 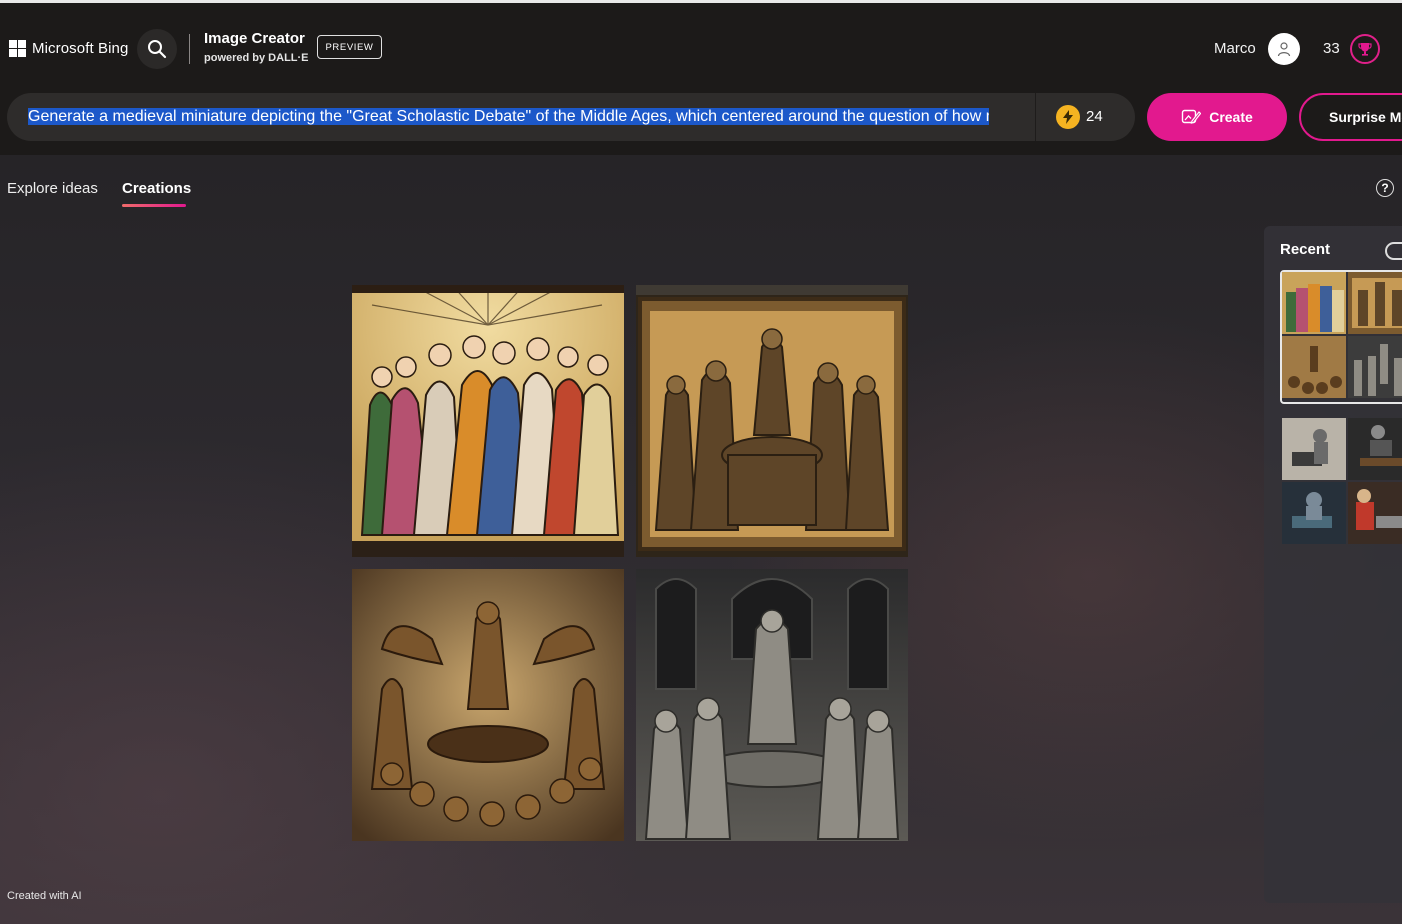 What do you see at coordinates (154, 205) in the screenshot?
I see `active-tab-indicator` at bounding box center [154, 205].